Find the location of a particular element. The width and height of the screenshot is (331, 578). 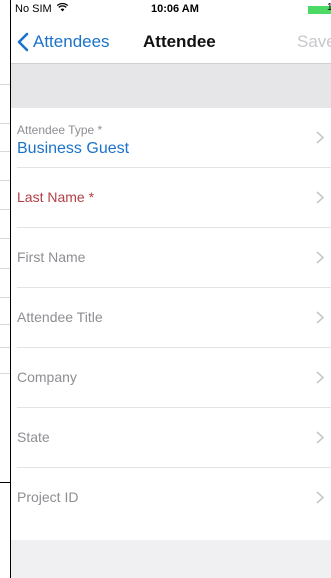

field-label: Last Name * is located at coordinates (56, 197).